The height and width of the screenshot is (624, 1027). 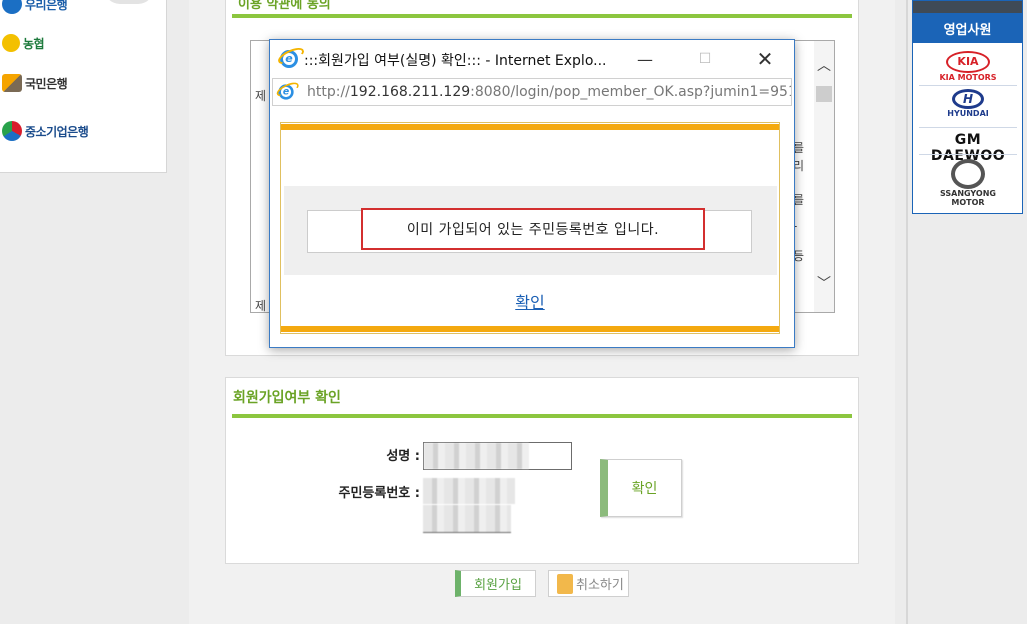 I want to click on jumin-input-back, so click(x=467, y=519).